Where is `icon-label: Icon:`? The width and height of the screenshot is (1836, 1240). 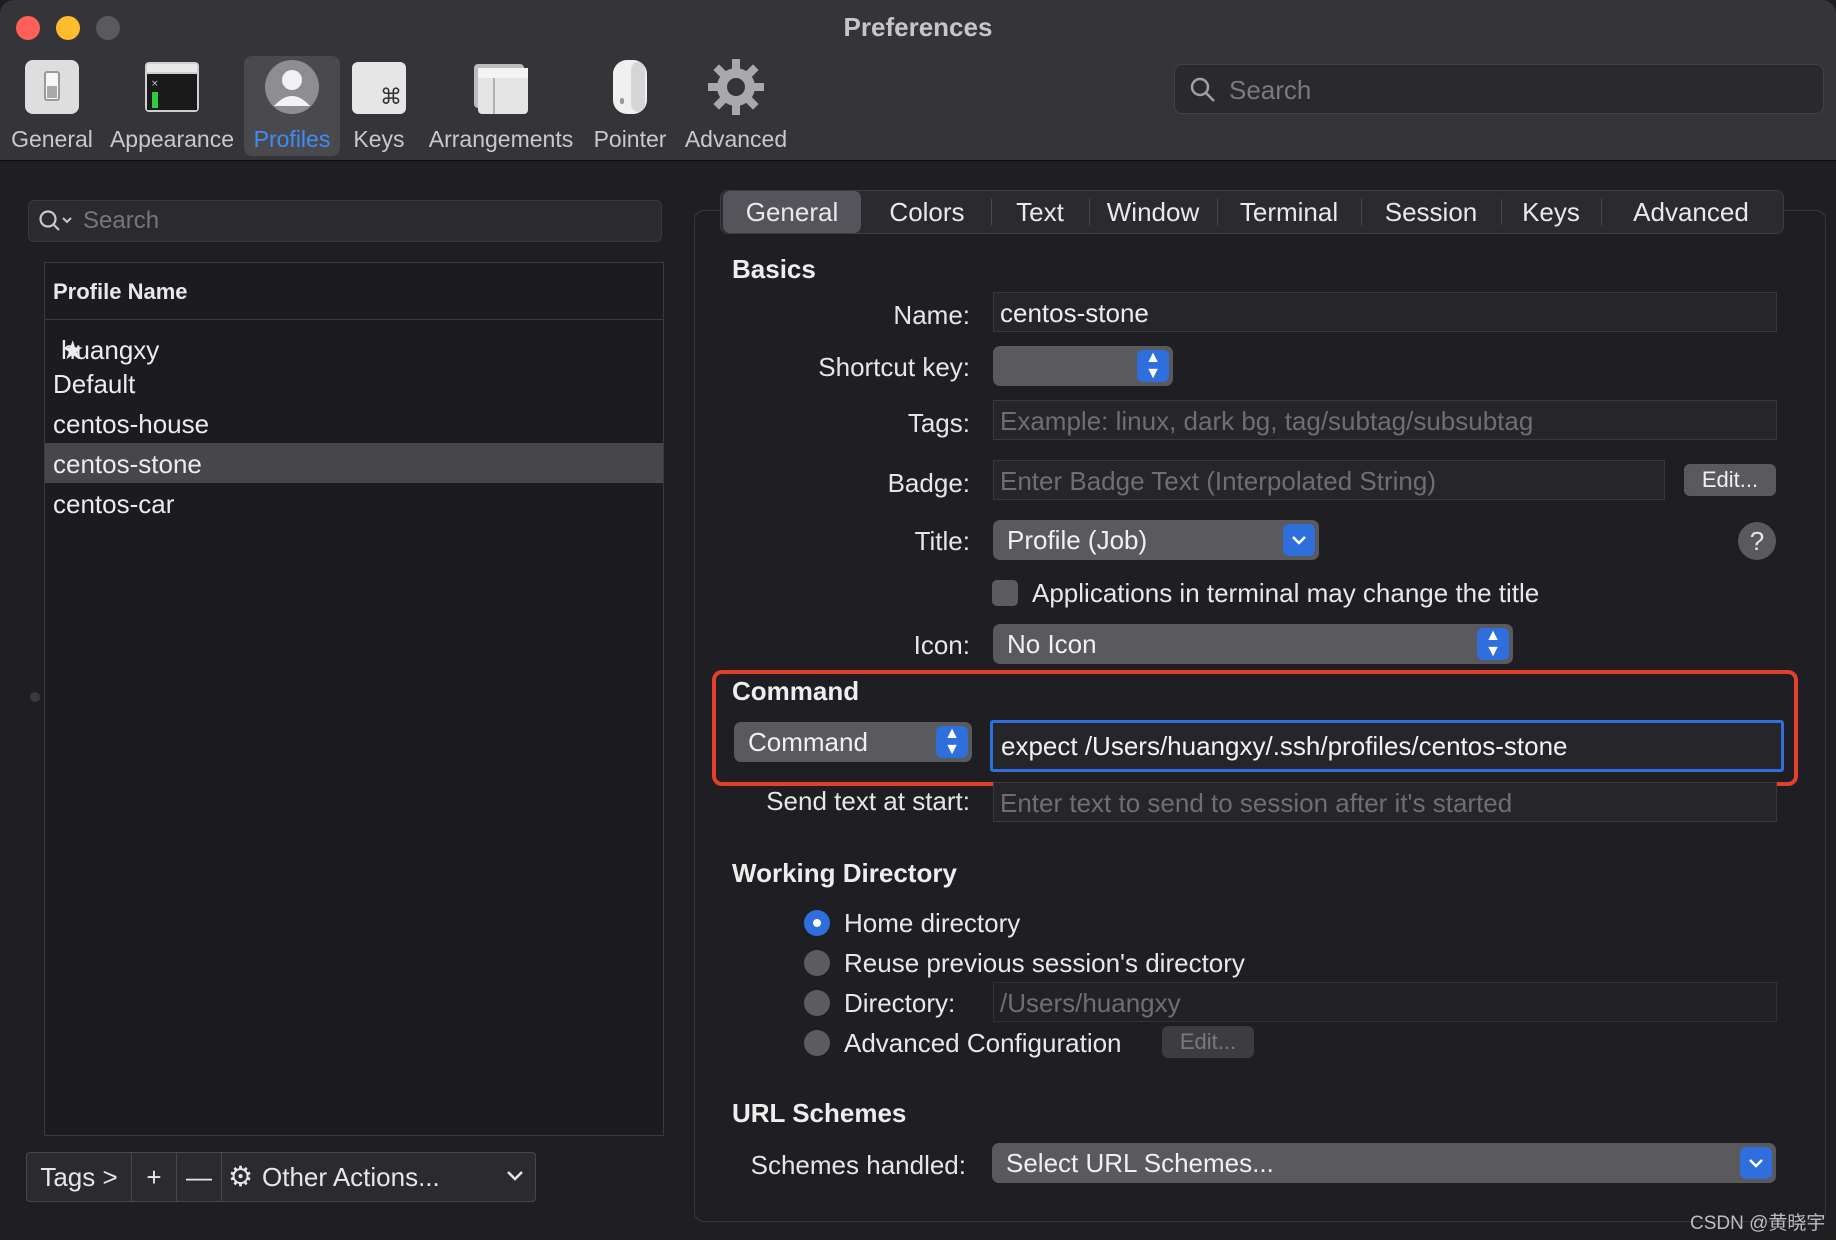 icon-label: Icon: is located at coordinates (941, 645).